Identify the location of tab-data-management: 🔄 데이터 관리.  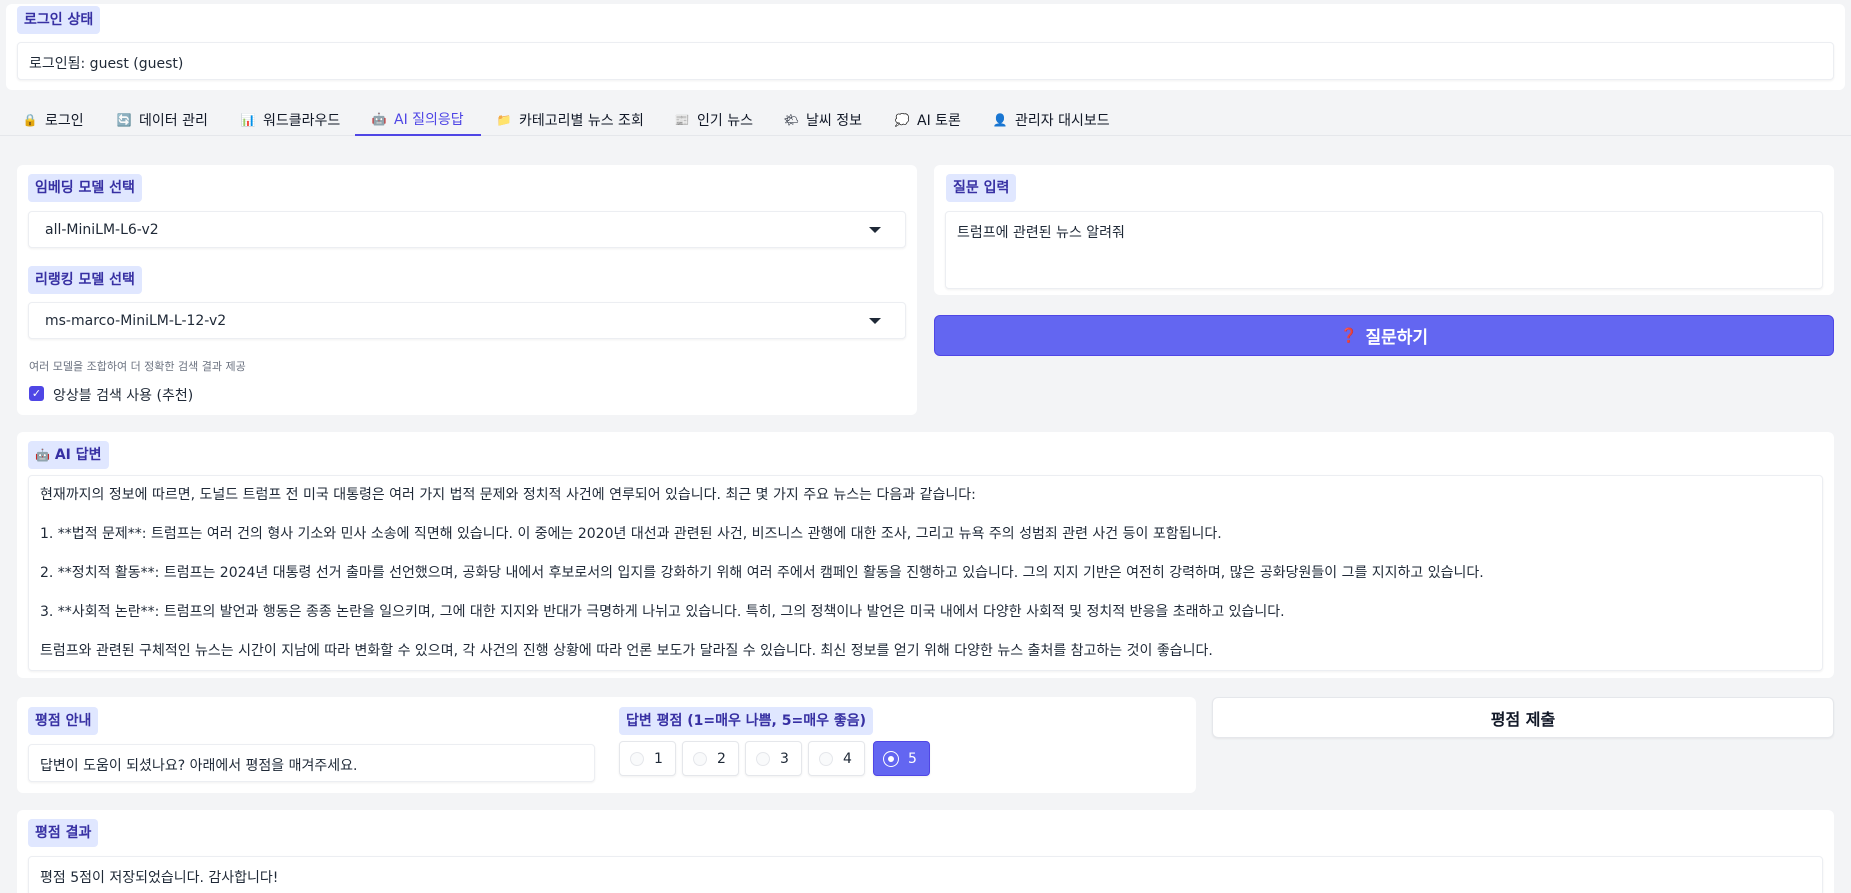
(162, 120).